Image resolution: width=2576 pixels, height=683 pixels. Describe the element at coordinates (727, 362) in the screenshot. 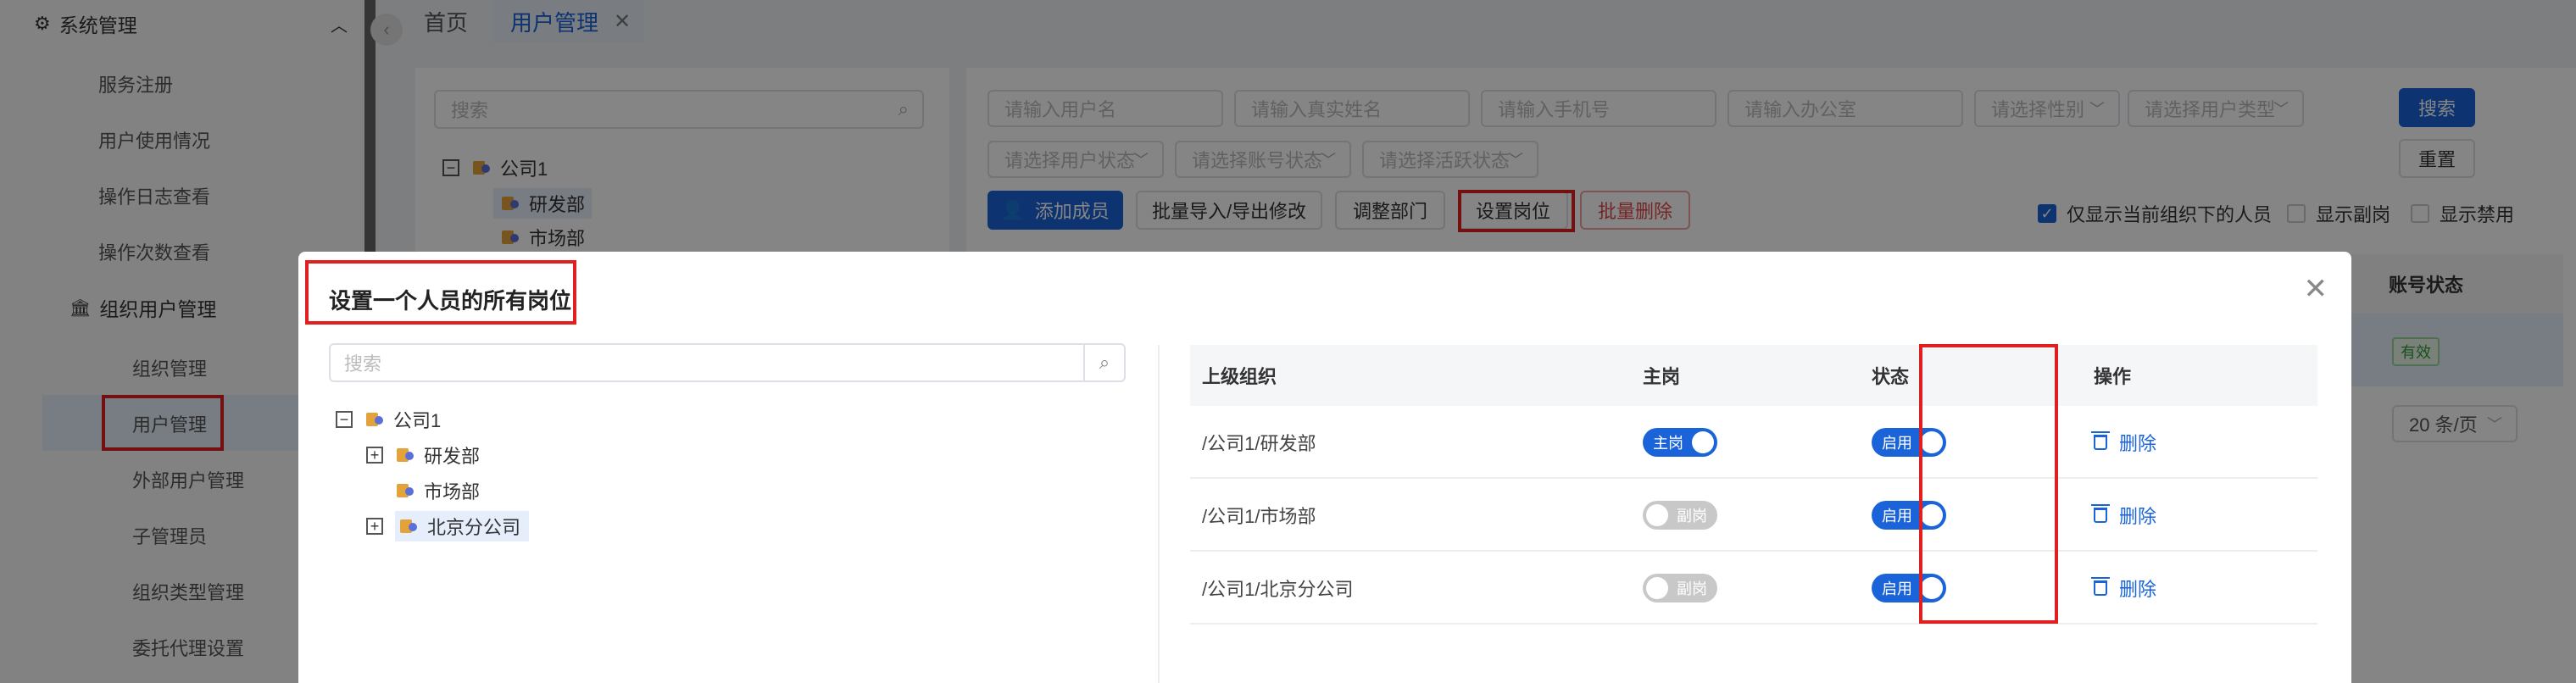

I see `dialog-tree-search-input: 搜索 ⌕` at that location.